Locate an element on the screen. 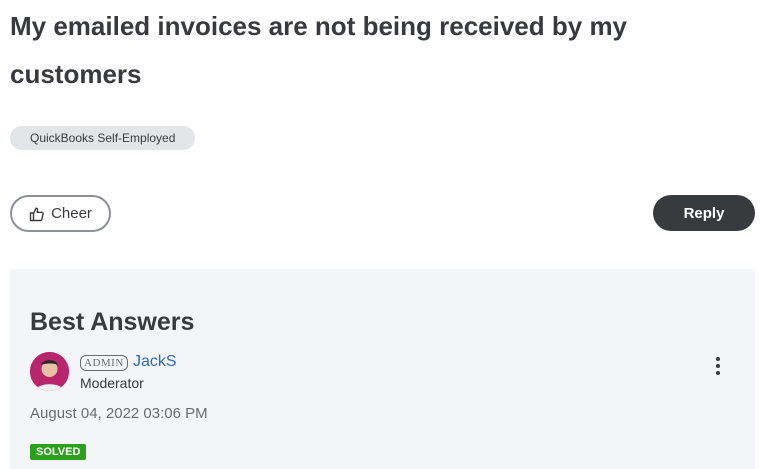 The width and height of the screenshot is (761, 469). product-tag: QuickBooks Self-Employed is located at coordinates (103, 138).